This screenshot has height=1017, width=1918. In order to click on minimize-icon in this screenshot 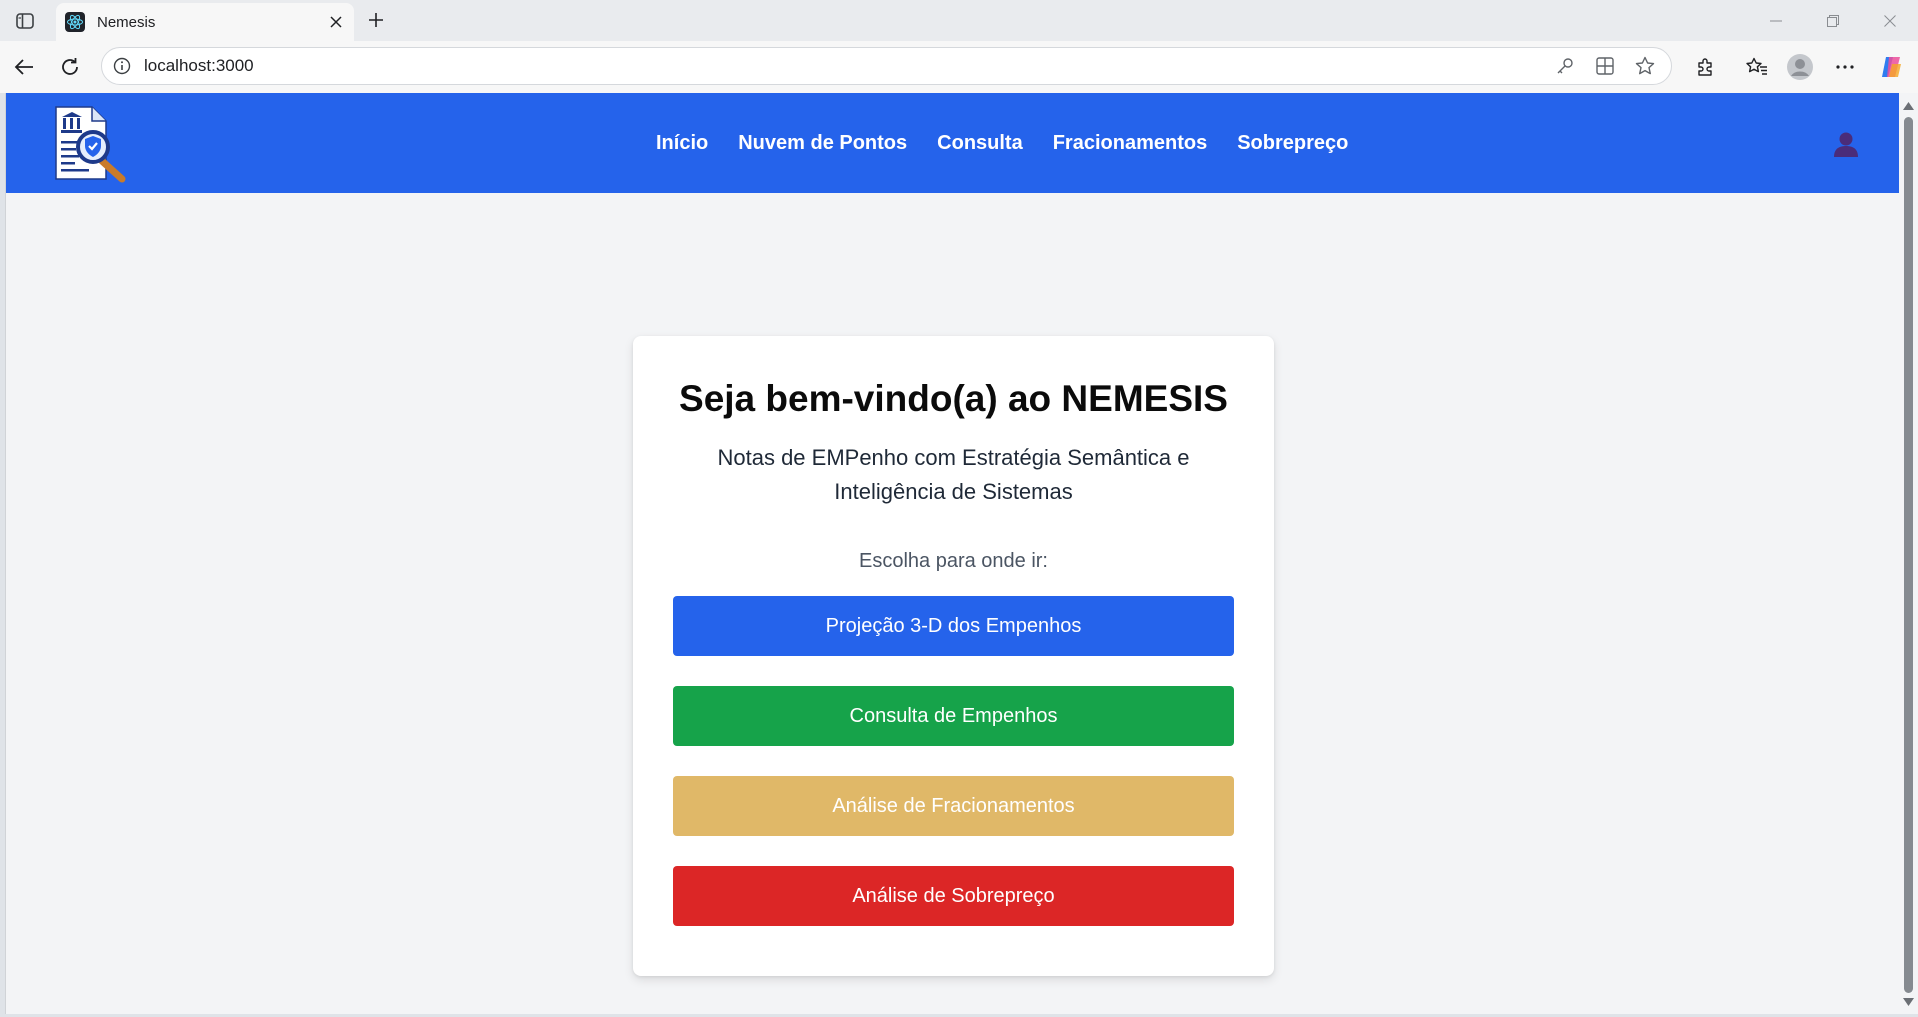, I will do `click(1776, 20)`.